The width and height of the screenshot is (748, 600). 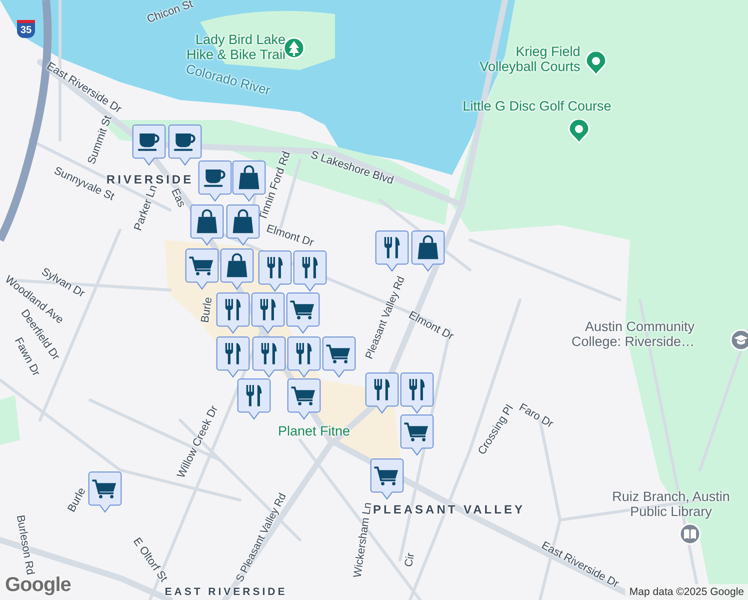 I want to click on highway-shield: 35, so click(x=26, y=29).